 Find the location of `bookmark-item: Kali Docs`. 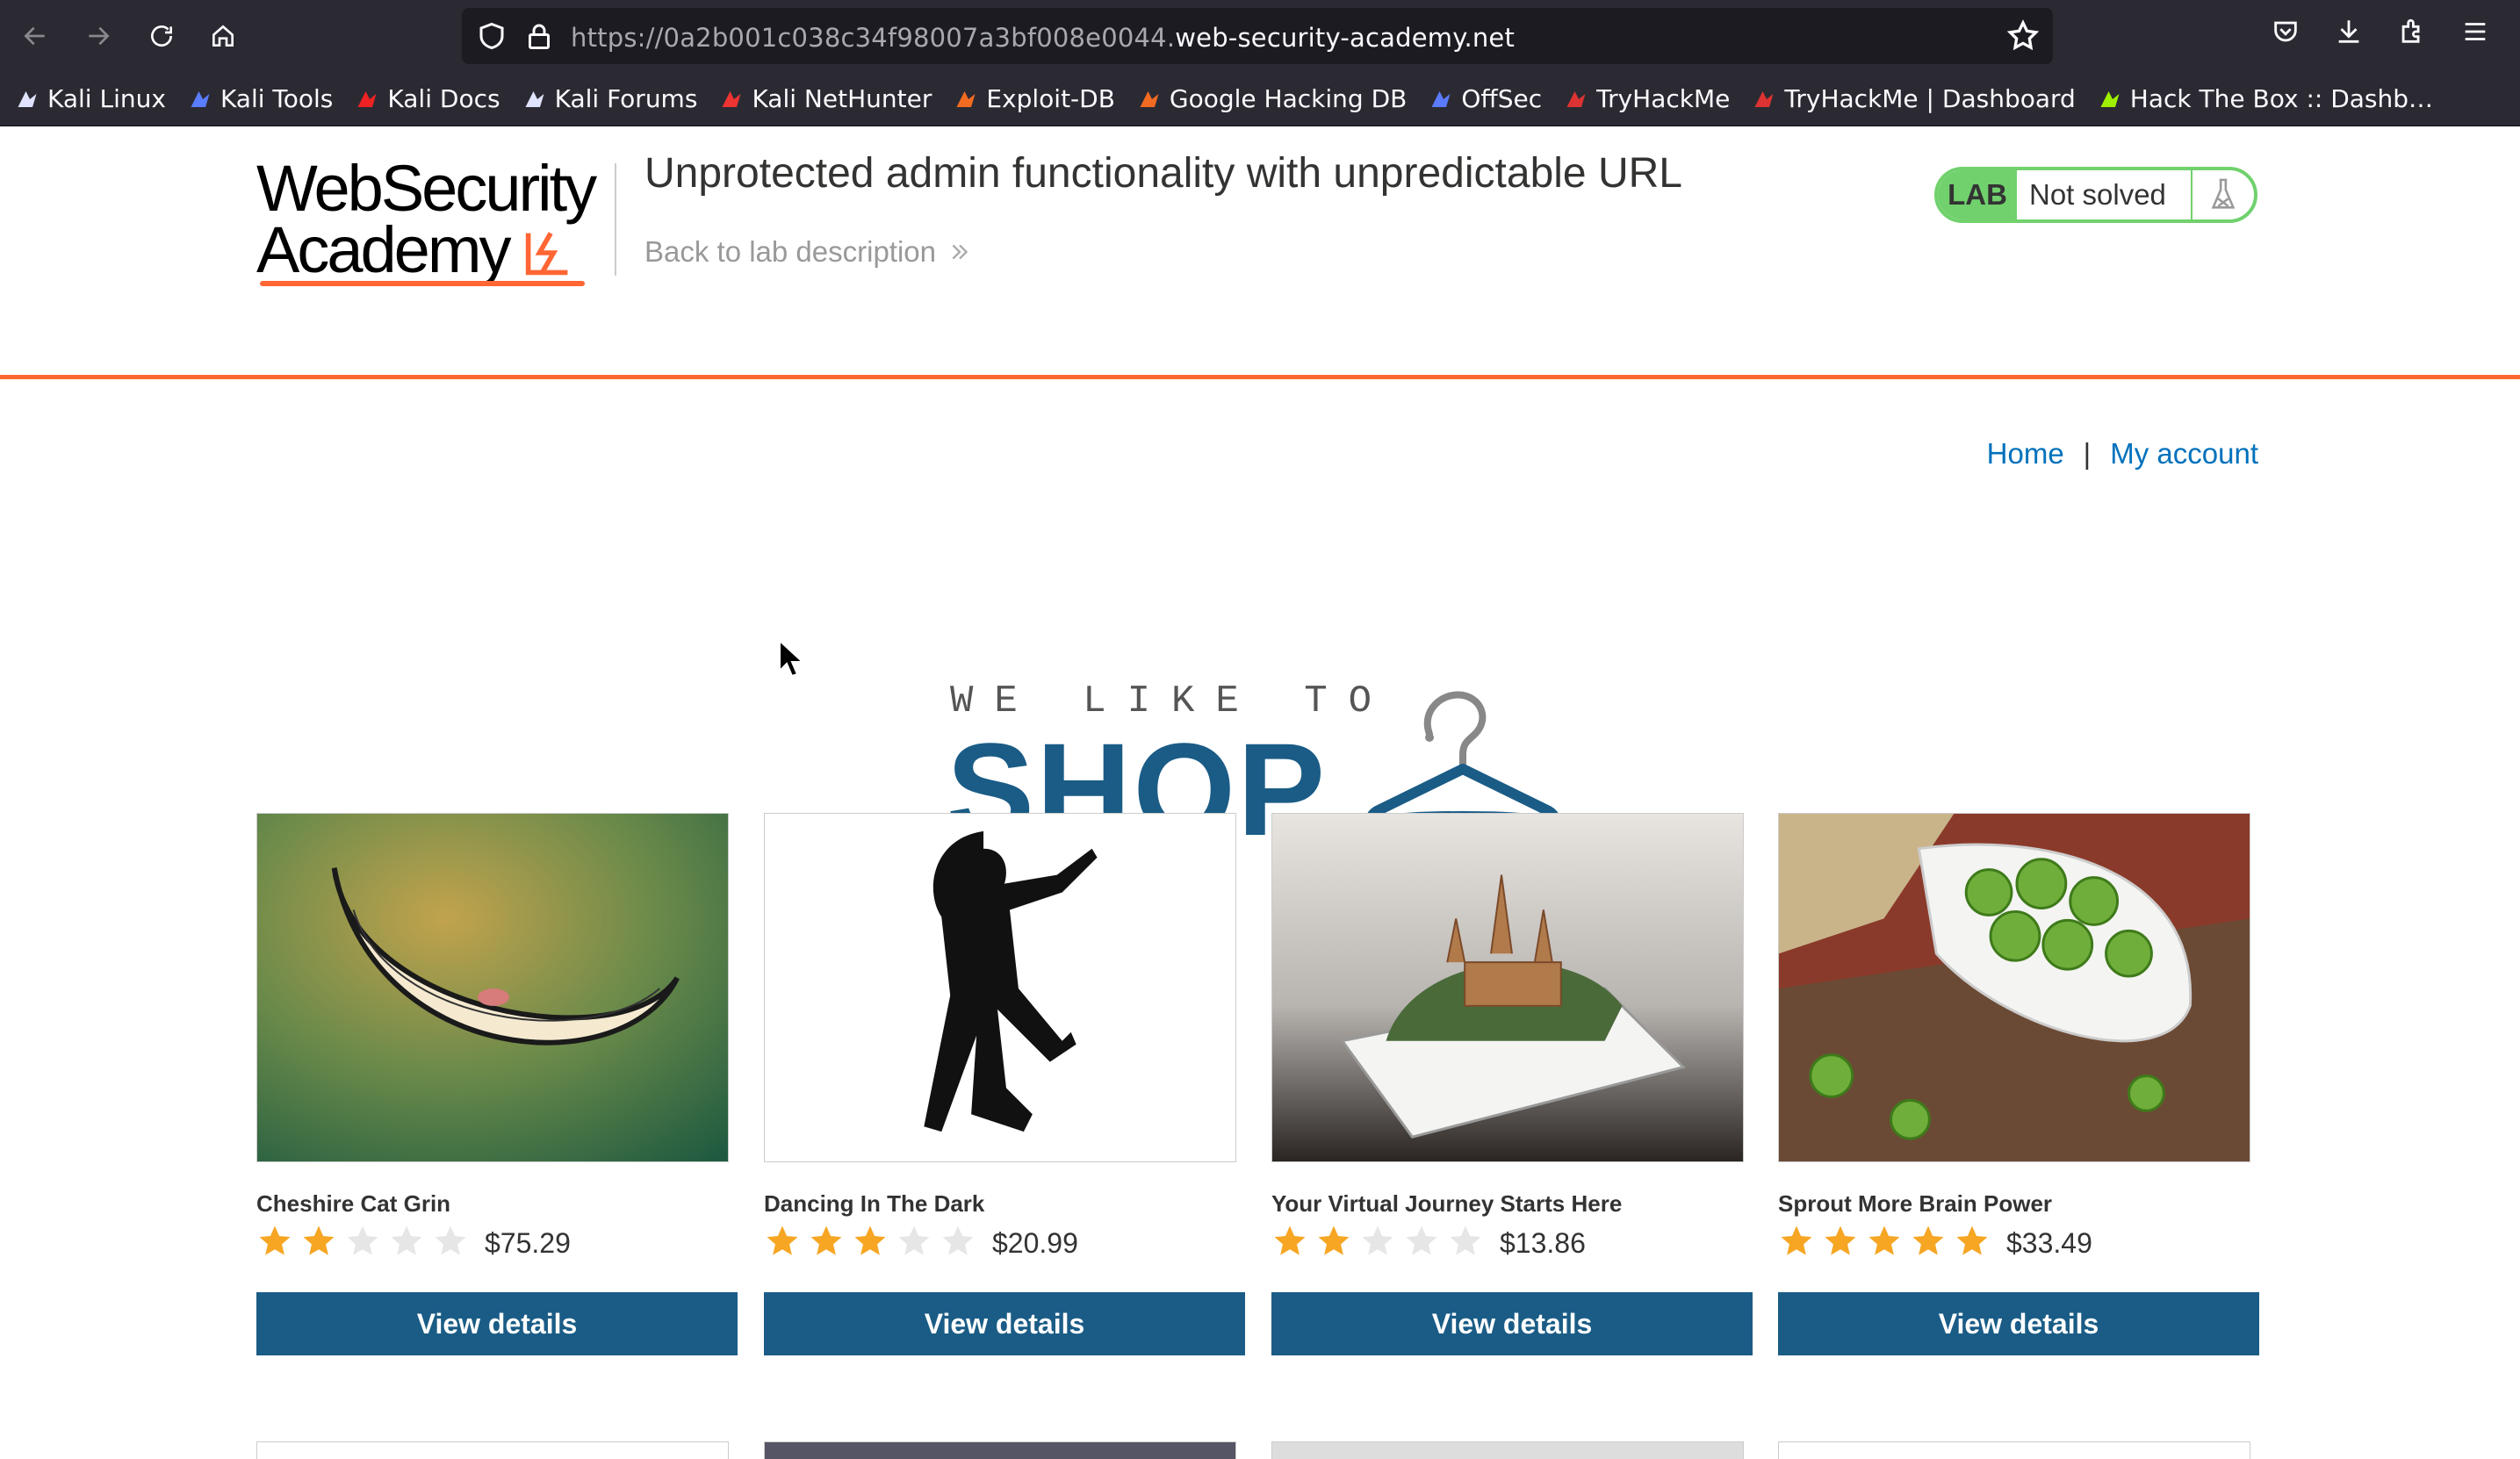

bookmark-item: Kali Docs is located at coordinates (427, 98).